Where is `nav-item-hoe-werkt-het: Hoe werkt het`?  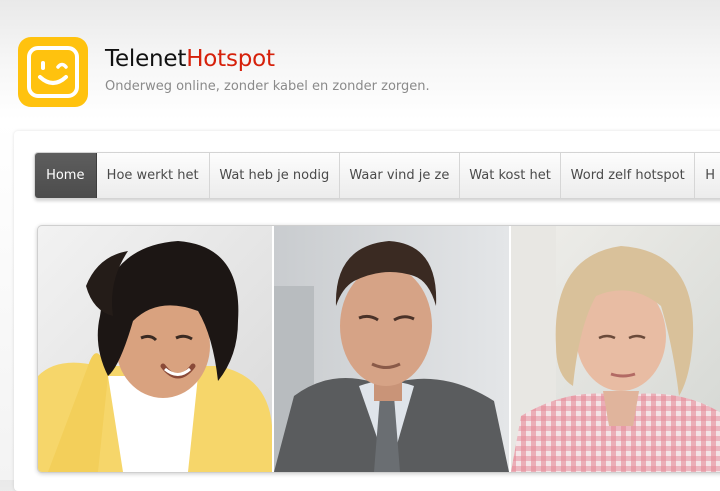 nav-item-hoe-werkt-het: Hoe werkt het is located at coordinates (153, 175).